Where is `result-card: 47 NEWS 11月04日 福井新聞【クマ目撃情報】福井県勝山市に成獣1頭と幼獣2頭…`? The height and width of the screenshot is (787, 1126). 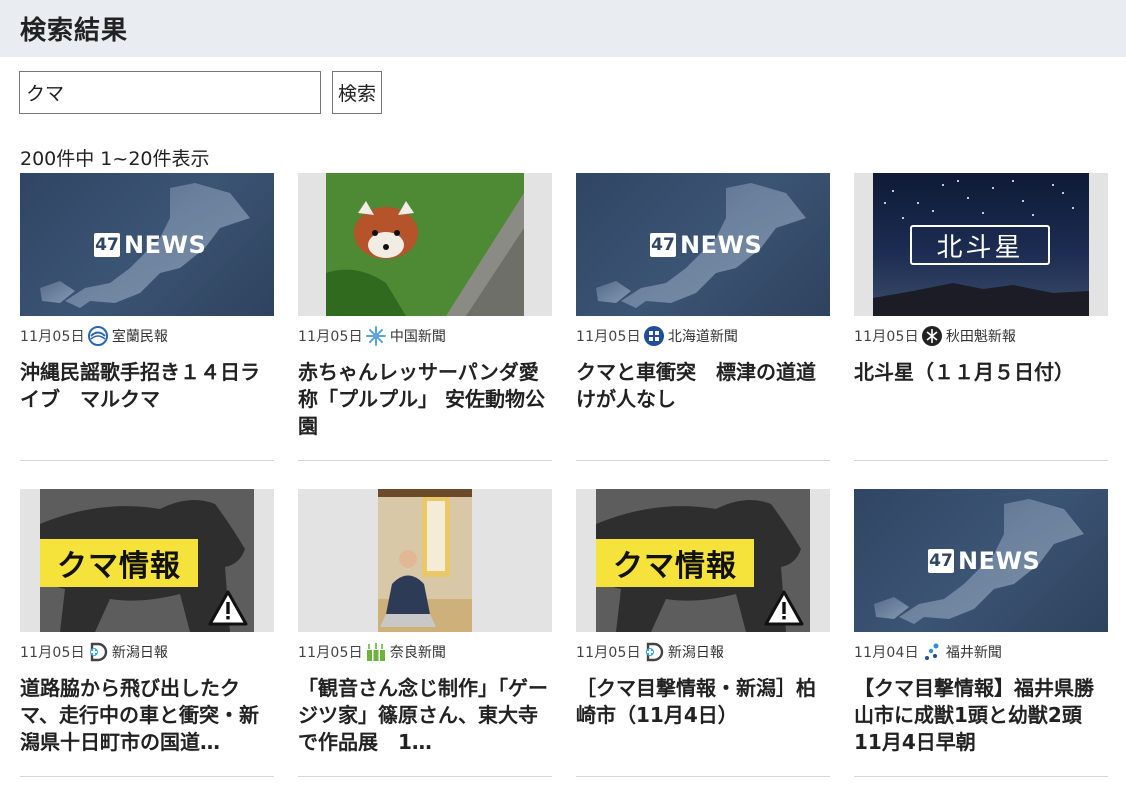
result-card: 47 NEWS 11月04日 福井新聞【クマ目撃情報】福井県勝山市に成獣1頭と幼獣2頭… is located at coordinates (981, 633).